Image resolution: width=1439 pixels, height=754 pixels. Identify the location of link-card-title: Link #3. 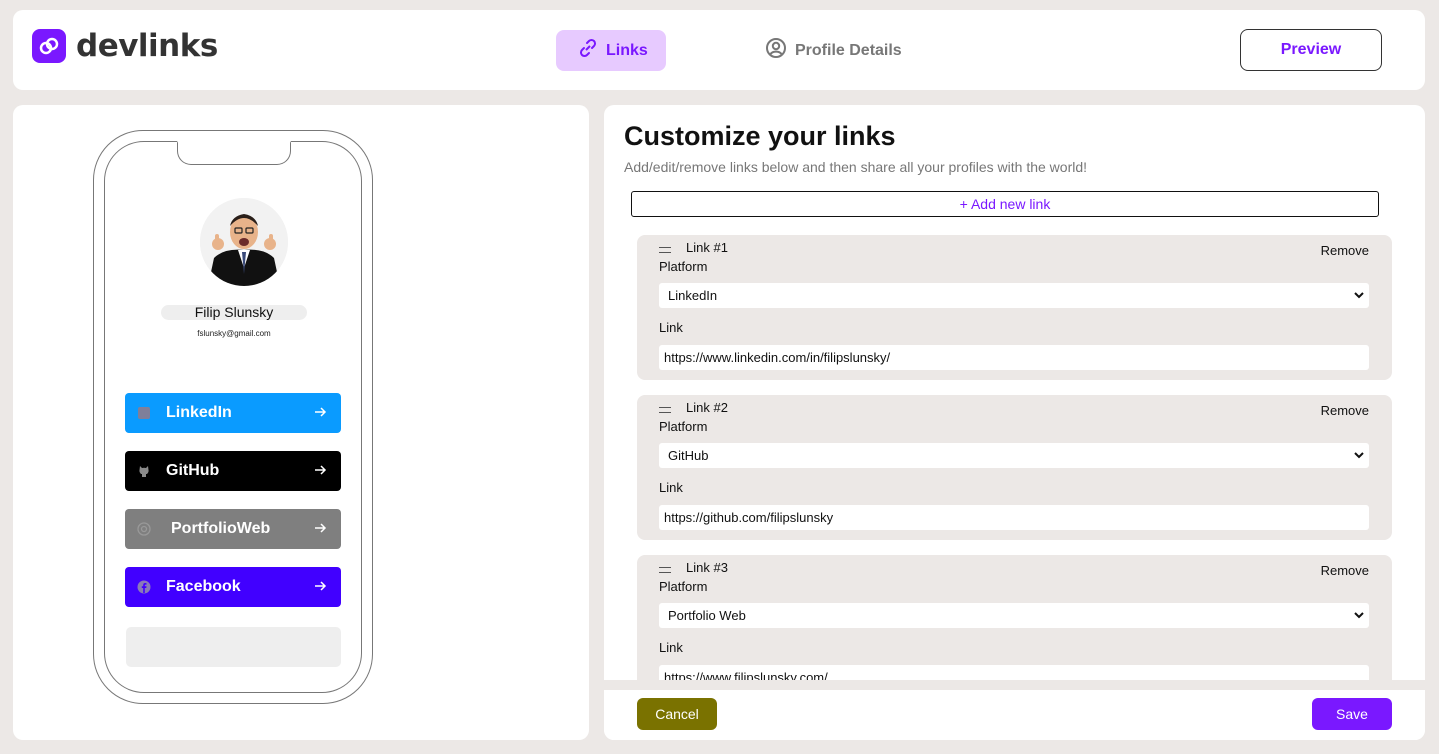
(707, 567).